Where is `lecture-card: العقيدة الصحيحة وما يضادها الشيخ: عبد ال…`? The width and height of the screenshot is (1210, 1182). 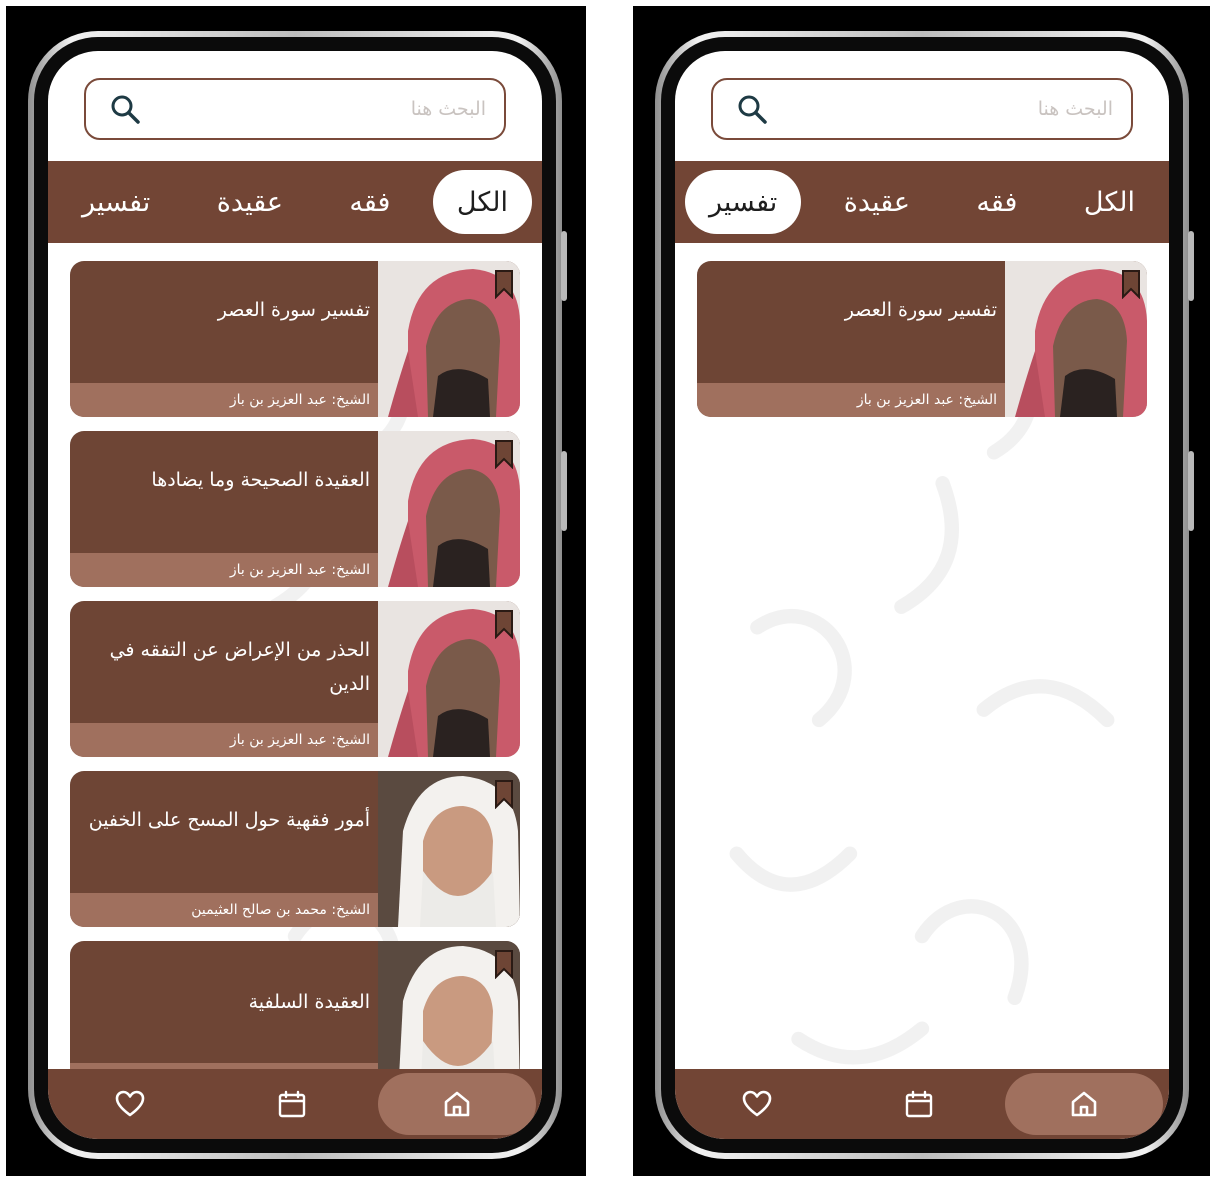
lecture-card: العقيدة الصحيحة وما يضادها الشيخ: عبد ال… is located at coordinates (295, 509).